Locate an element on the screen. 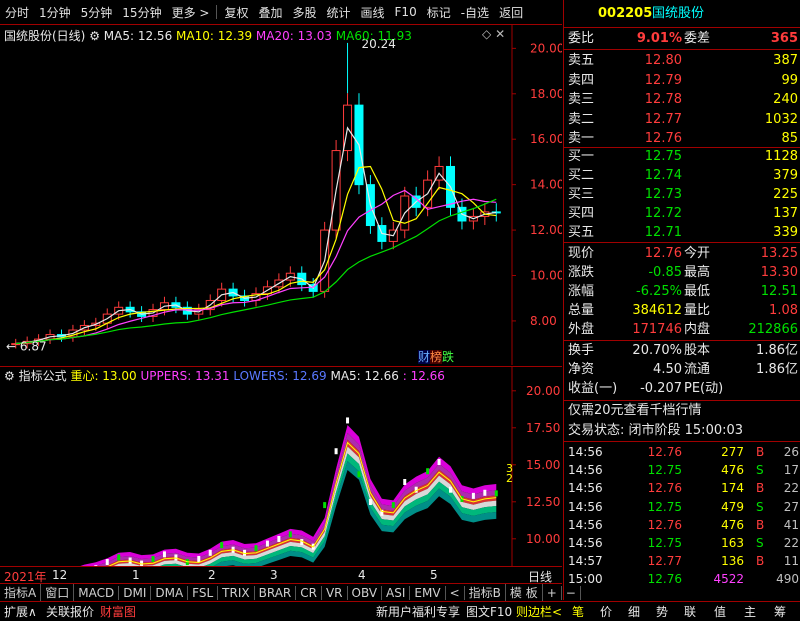  new-user-link: 新用户福利专享 is located at coordinates (418, 611).